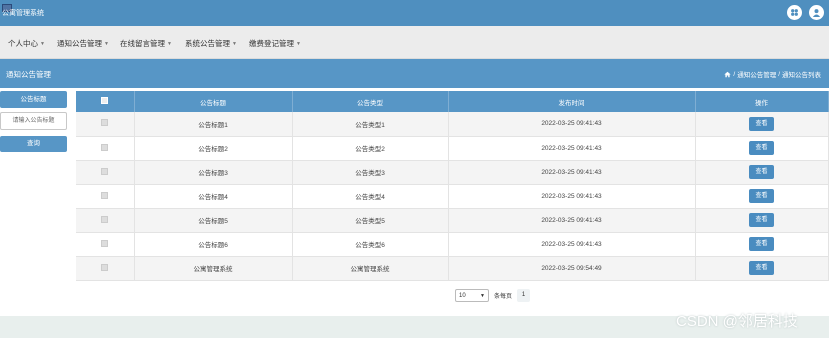 This screenshot has height=338, width=829. I want to click on nav-item-message-management: 在线留言管理 ▼, so click(146, 43).